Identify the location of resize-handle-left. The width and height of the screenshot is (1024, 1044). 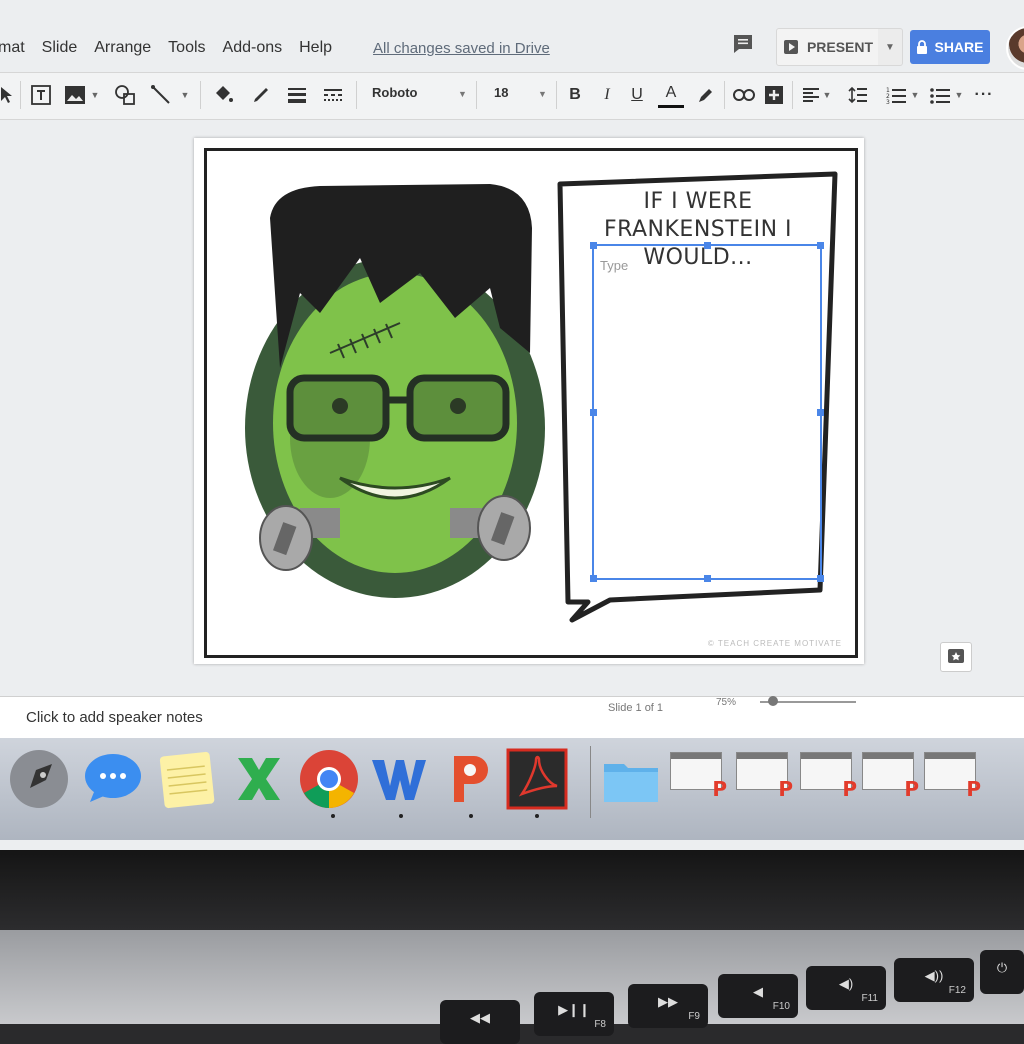
(593, 412).